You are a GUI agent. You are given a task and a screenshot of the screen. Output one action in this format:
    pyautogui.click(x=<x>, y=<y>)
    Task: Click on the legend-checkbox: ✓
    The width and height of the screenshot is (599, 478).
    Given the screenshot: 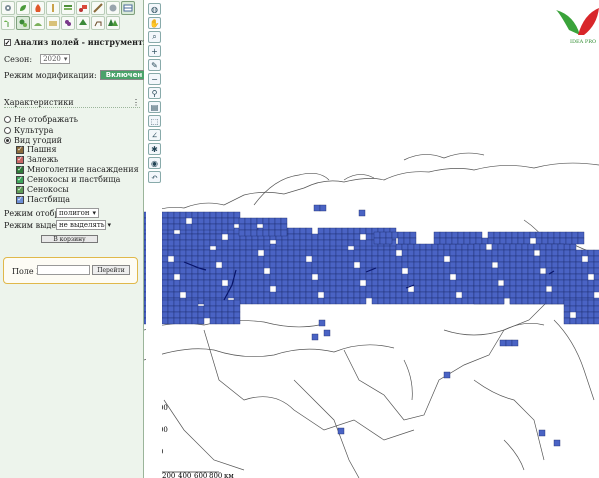 What is the action you would take?
    pyautogui.click(x=20, y=179)
    